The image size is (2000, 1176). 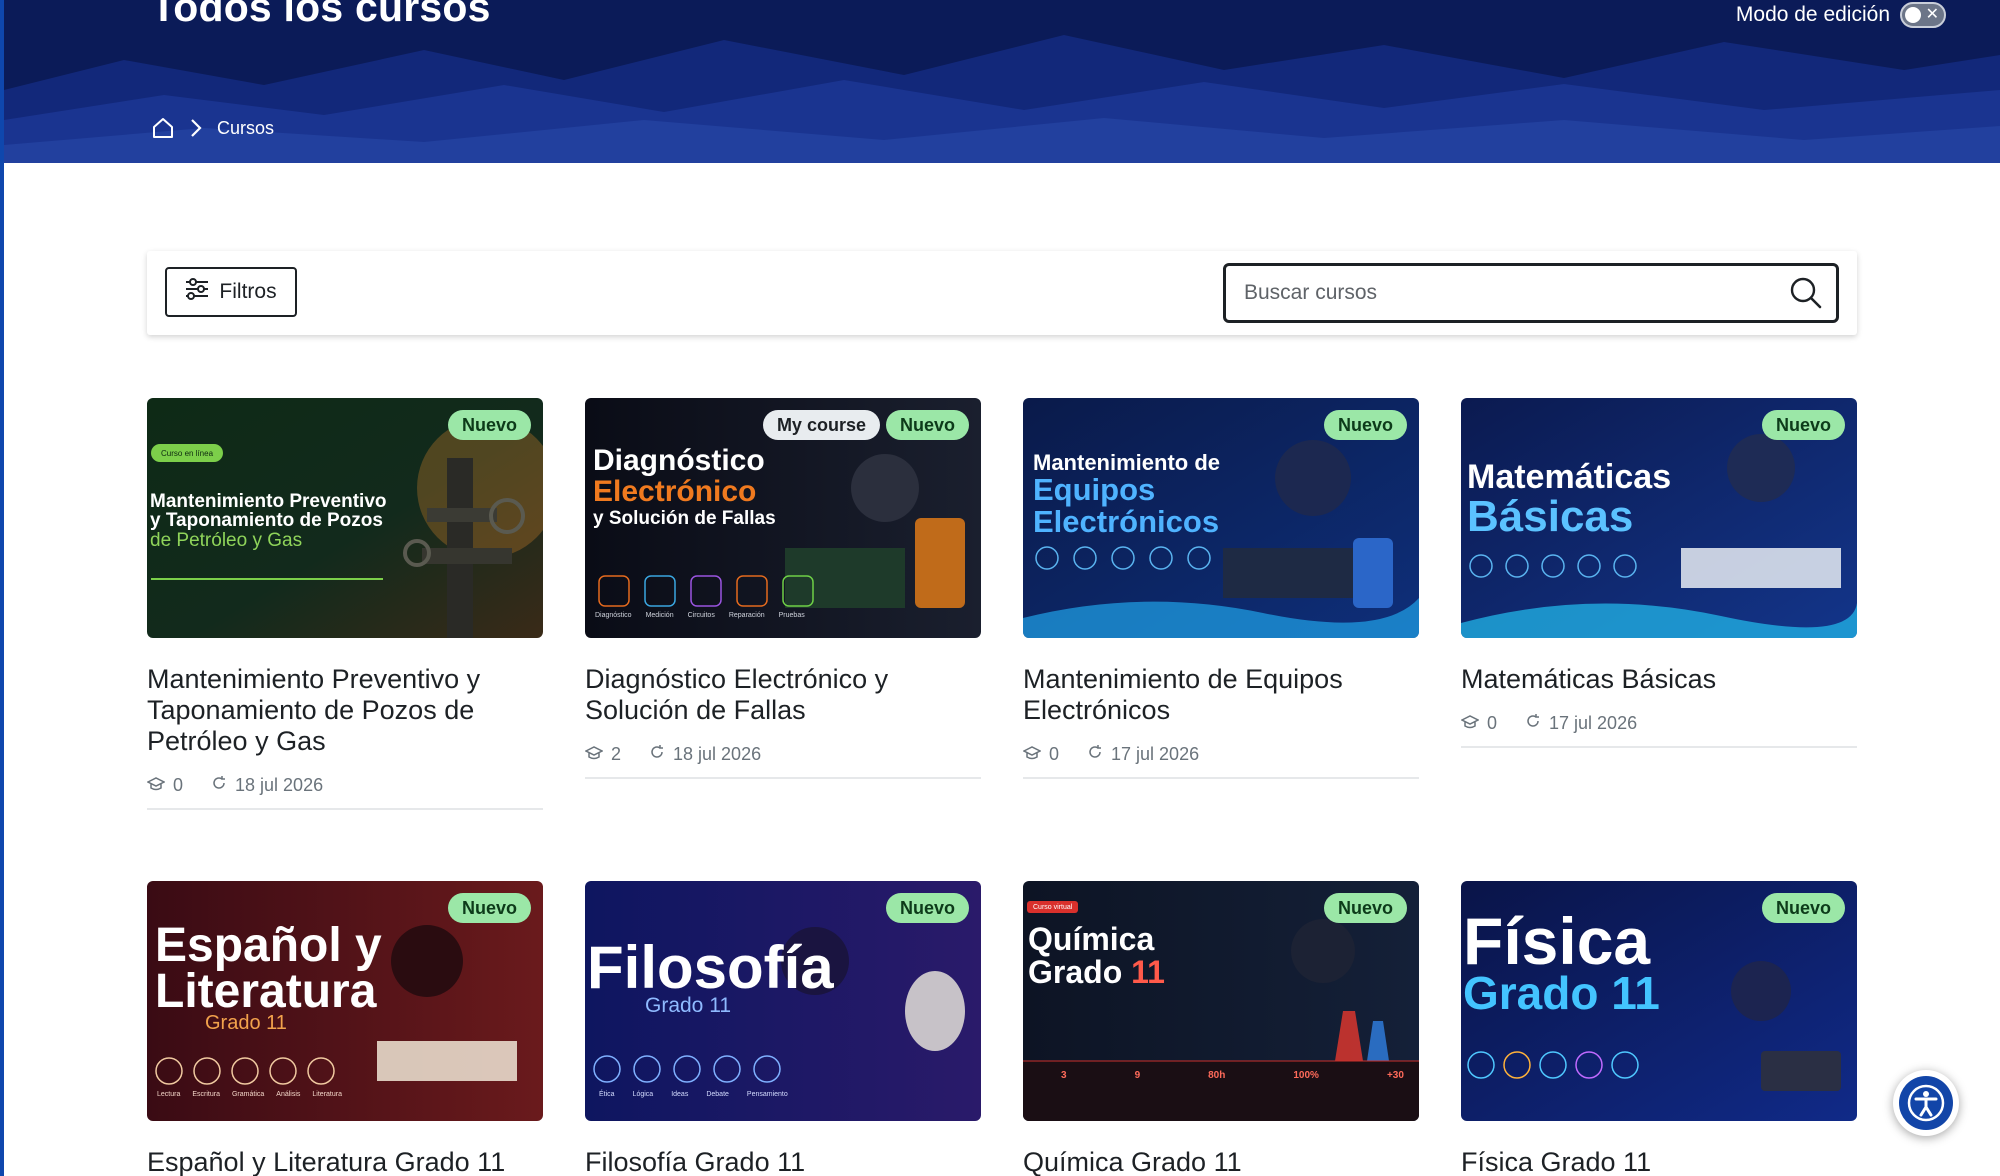 What do you see at coordinates (1923, 15) in the screenshot?
I see `edit-mode-toggle: ✕` at bounding box center [1923, 15].